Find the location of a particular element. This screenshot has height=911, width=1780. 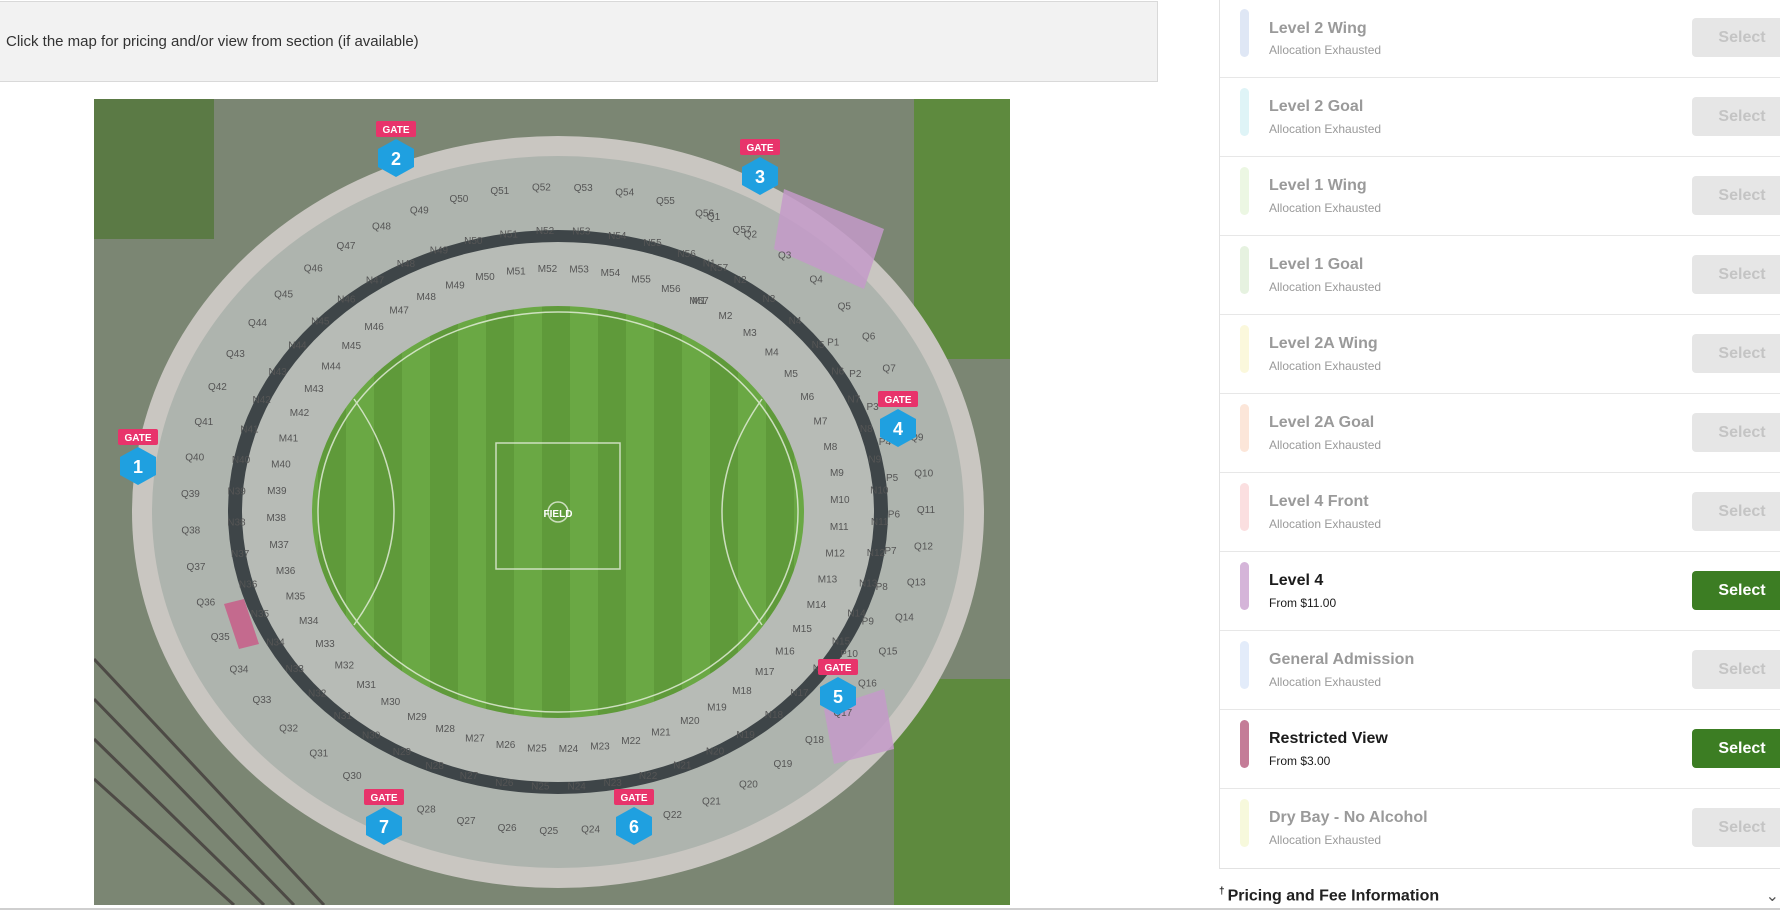

section-label: Q34 is located at coordinates (239, 670).